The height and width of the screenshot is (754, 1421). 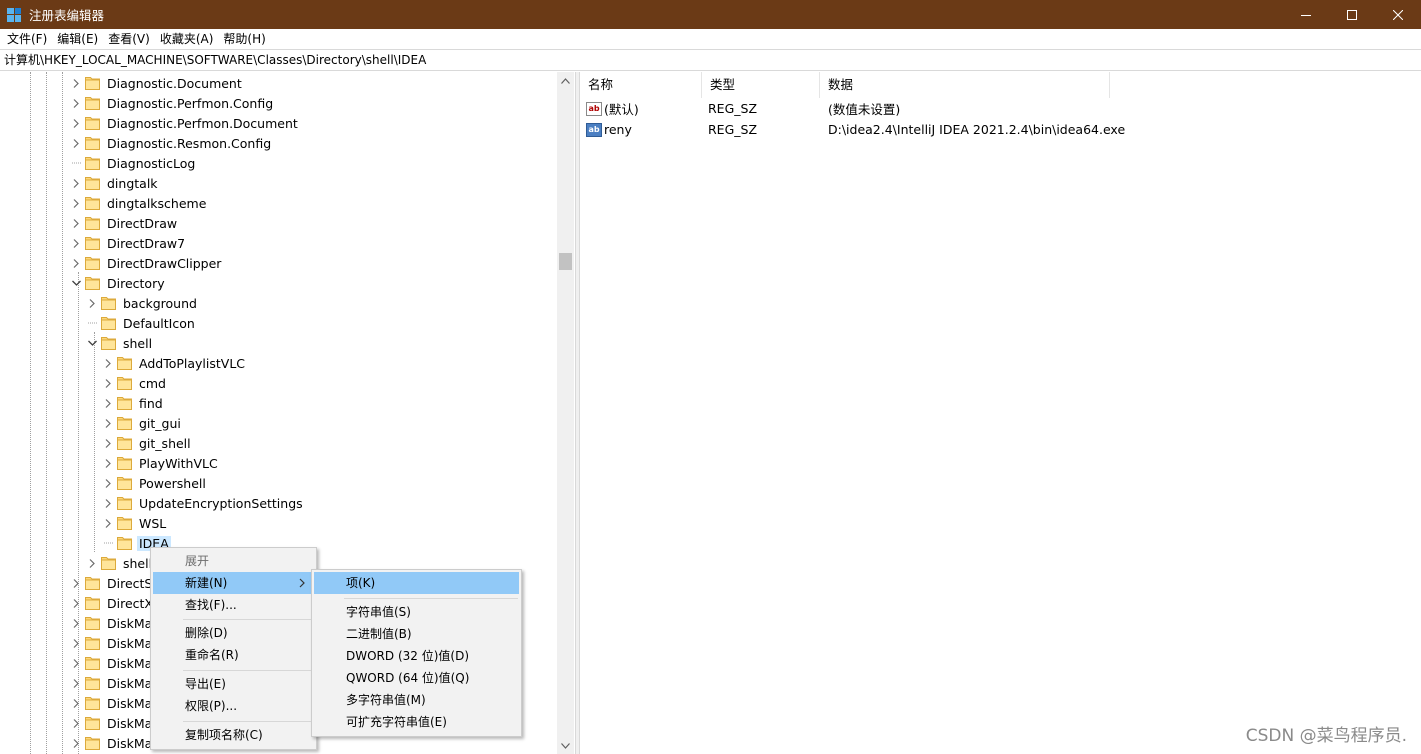 I want to click on ctx-new: 新建(N), so click(x=233, y=583).